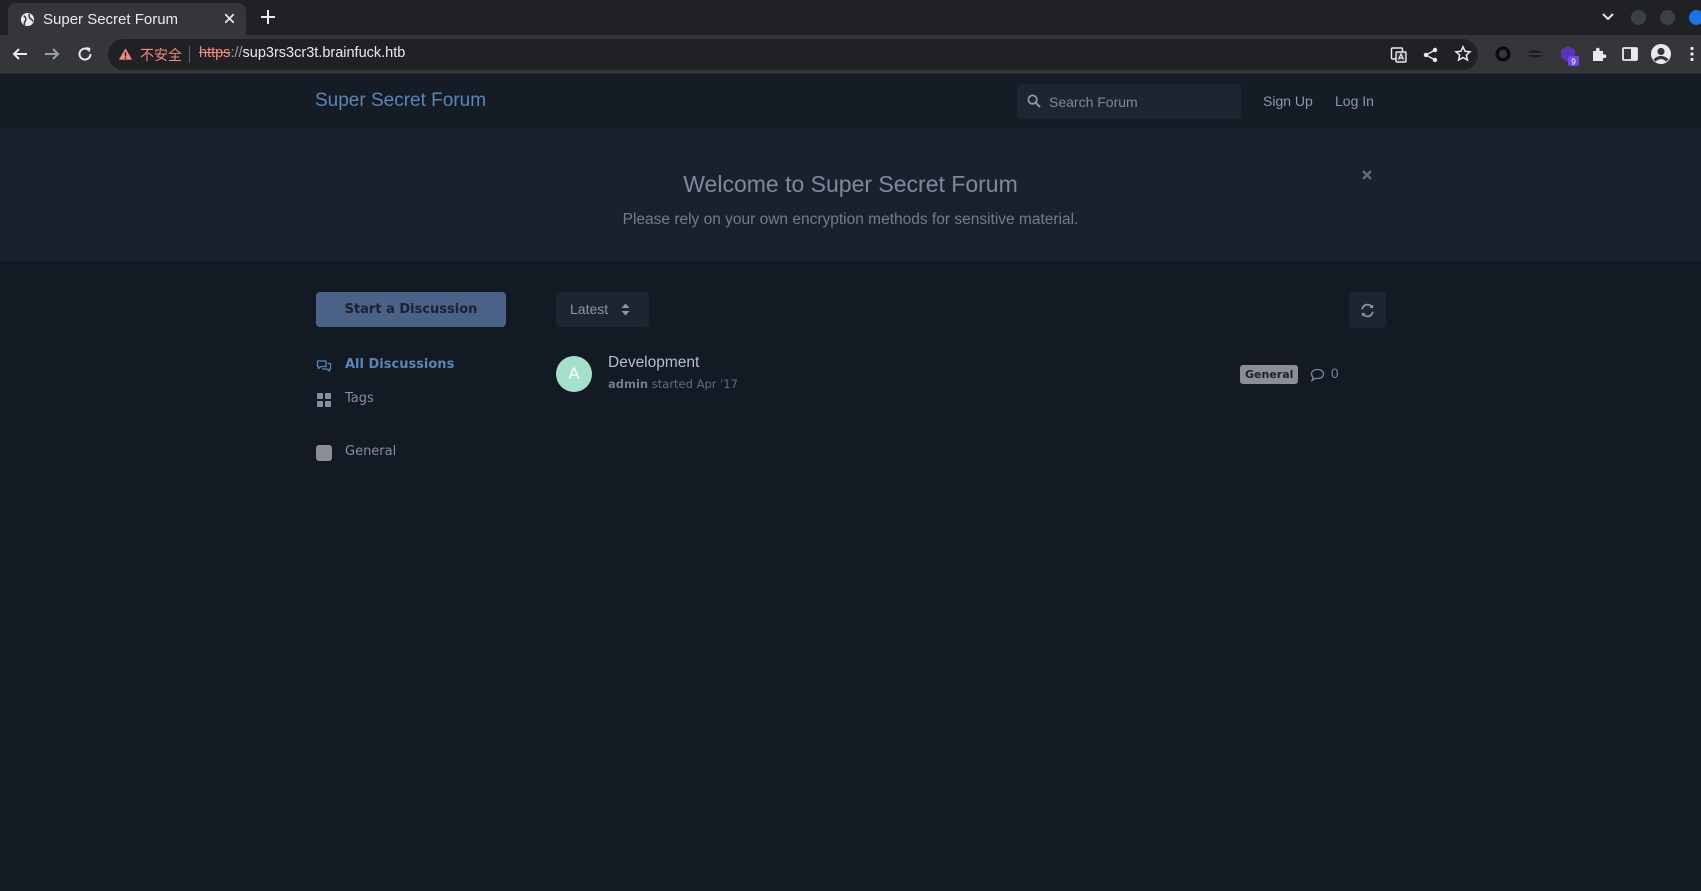 This screenshot has height=891, width=1701. What do you see at coordinates (1269, 374) in the screenshot?
I see `discussion-tag-badge: General` at bounding box center [1269, 374].